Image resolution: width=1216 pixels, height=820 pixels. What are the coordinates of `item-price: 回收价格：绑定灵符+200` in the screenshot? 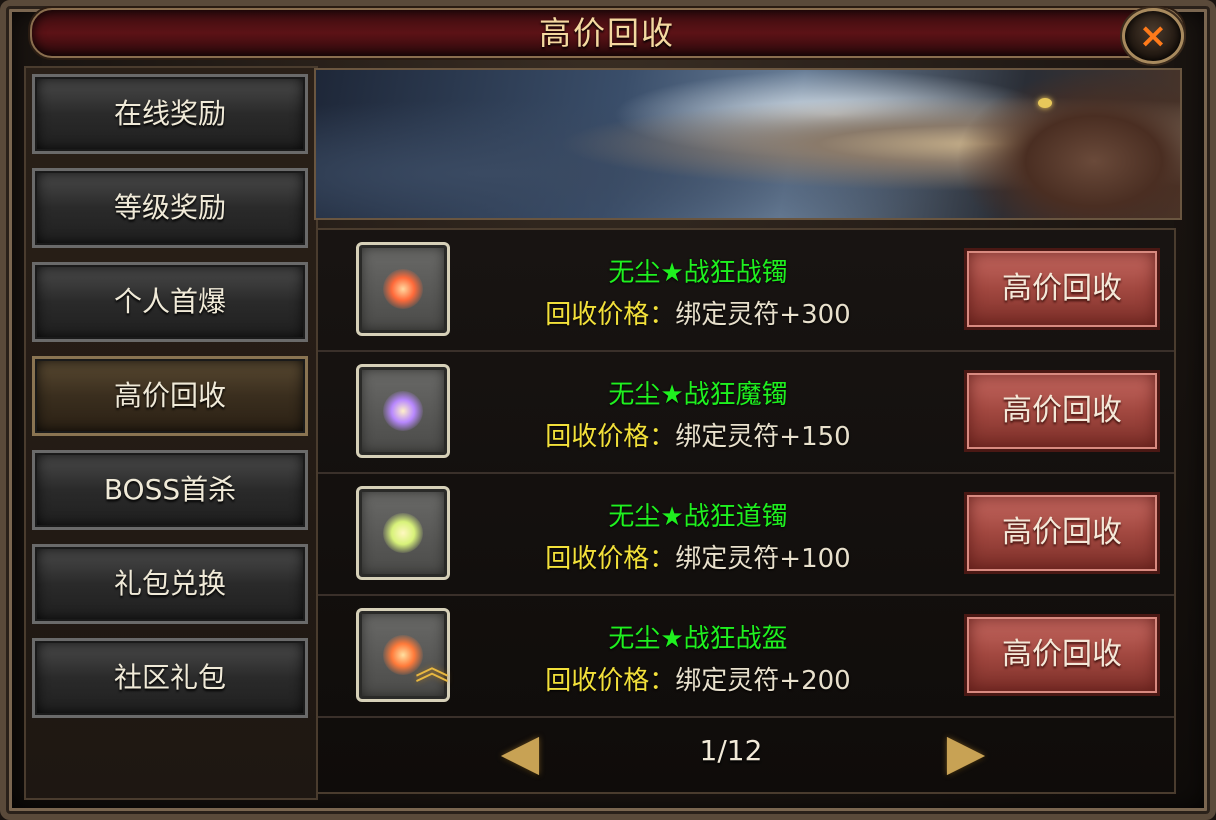 It's located at (698, 678).